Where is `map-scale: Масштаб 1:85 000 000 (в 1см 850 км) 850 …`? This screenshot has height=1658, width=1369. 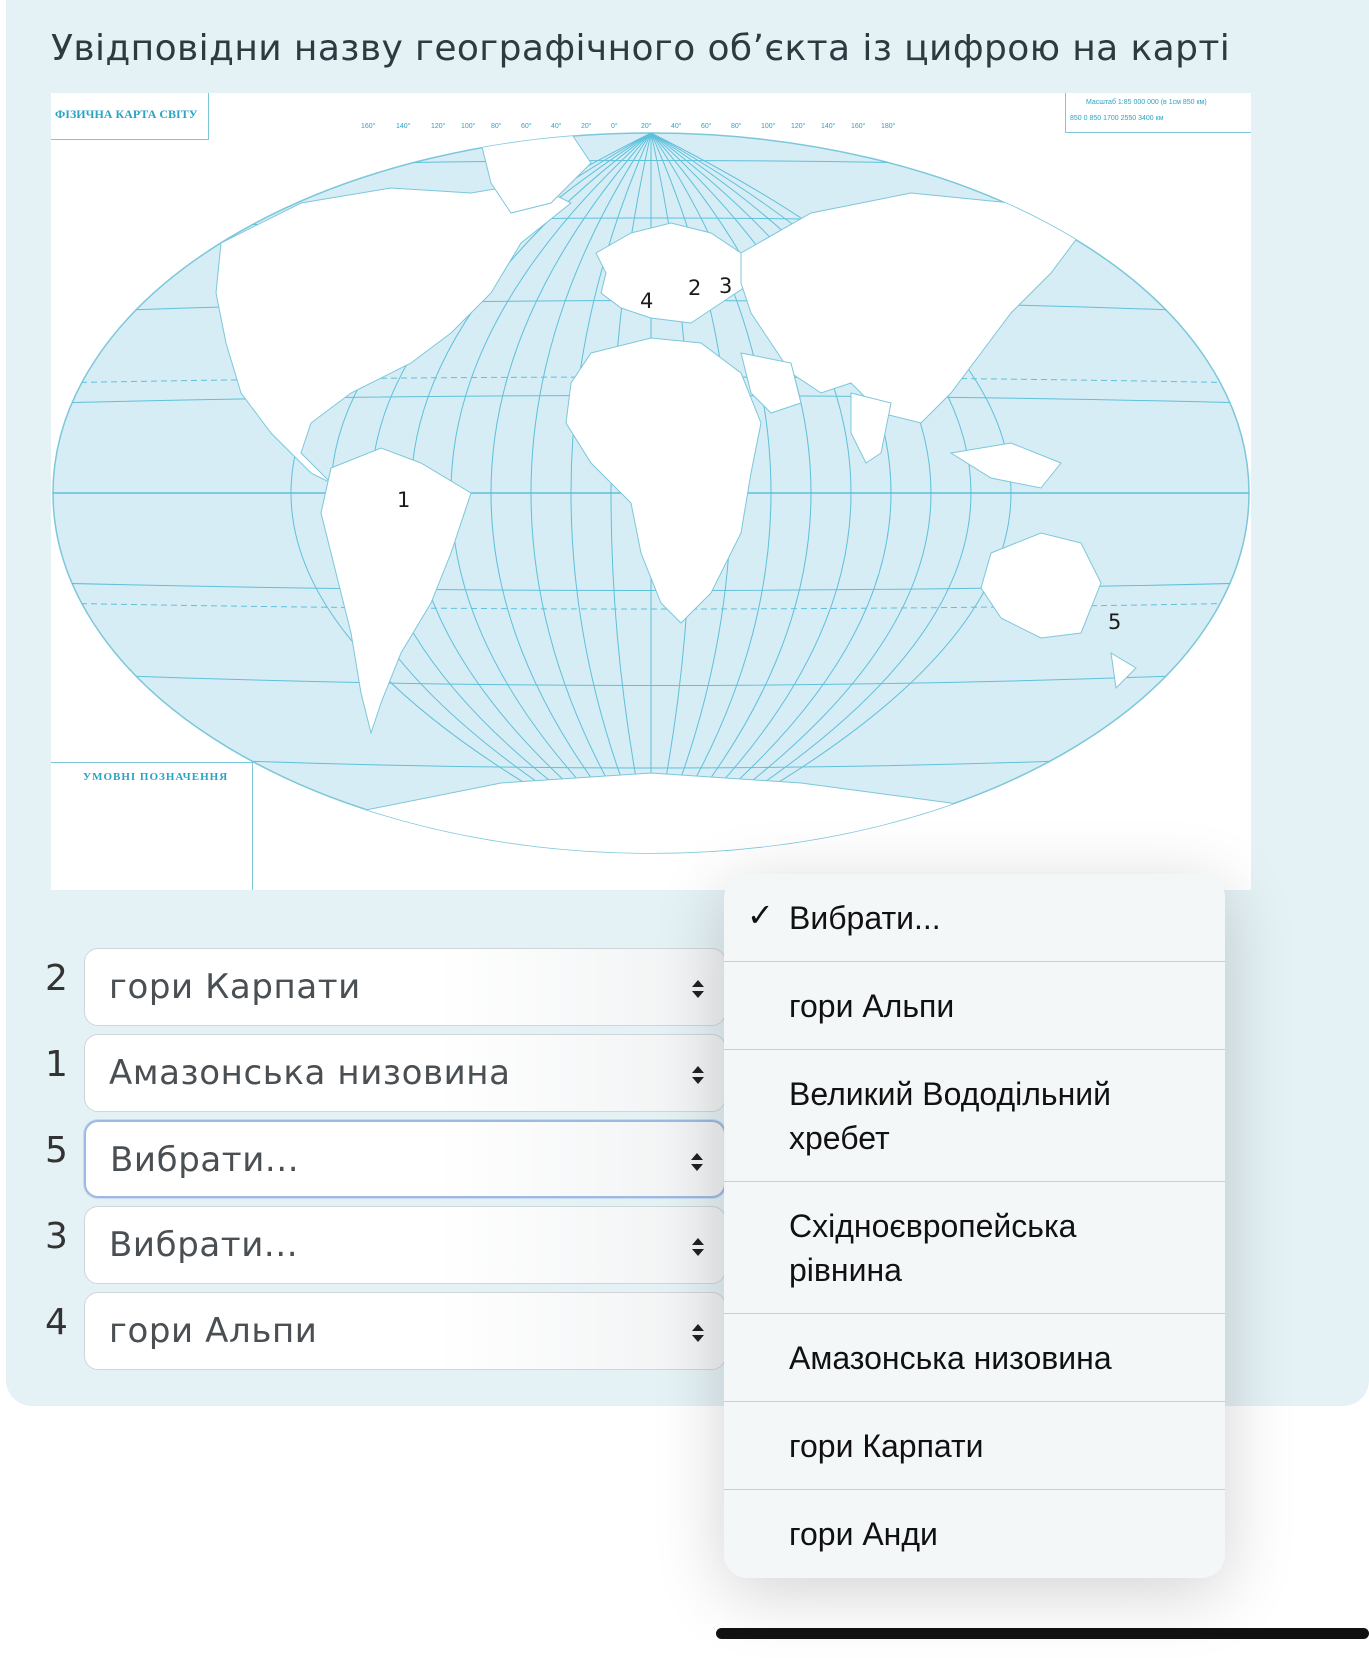
map-scale: Масштаб 1:85 000 000 (в 1см 850 км) 850 … is located at coordinates (1158, 113).